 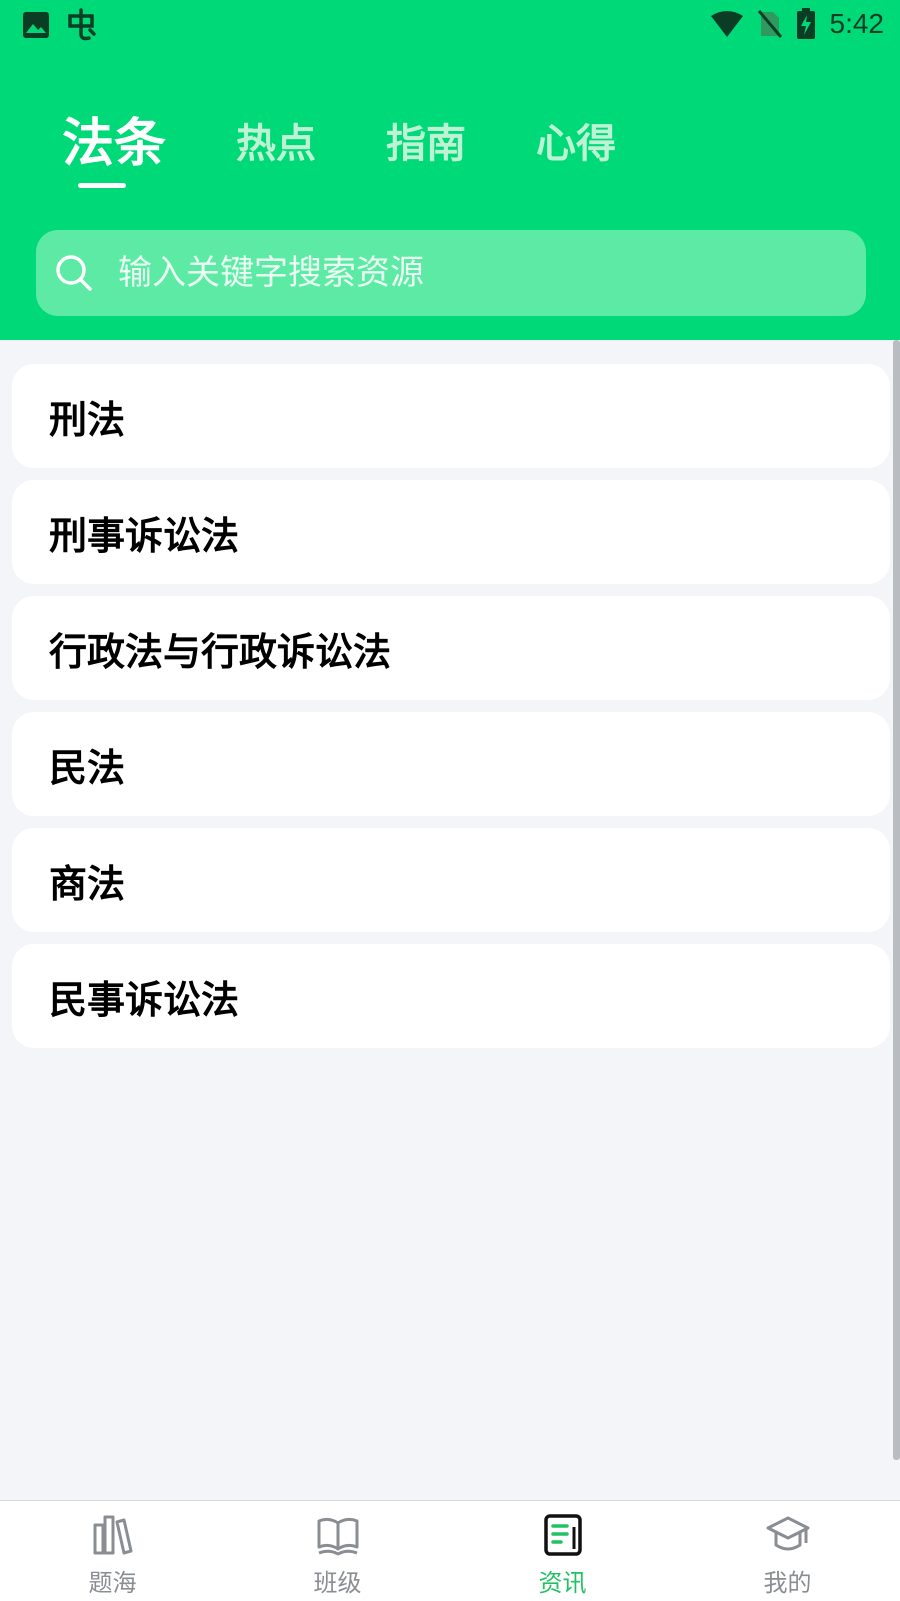 I want to click on tab-hot-topics: 热点, so click(x=276, y=144).